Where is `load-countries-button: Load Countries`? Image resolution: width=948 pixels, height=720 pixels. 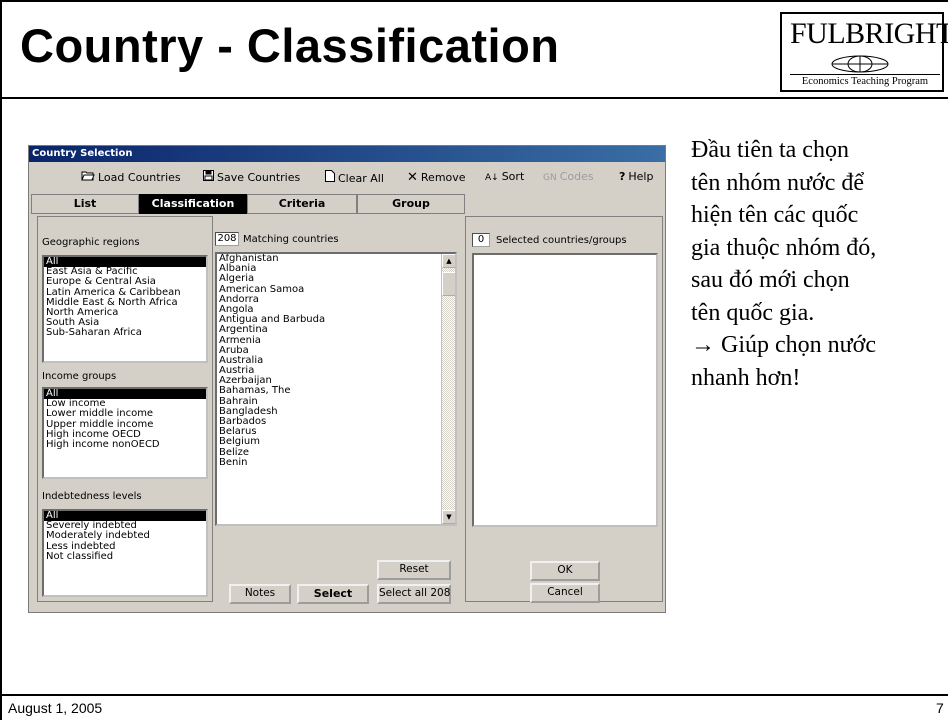 load-countries-button: Load Countries is located at coordinates (131, 177).